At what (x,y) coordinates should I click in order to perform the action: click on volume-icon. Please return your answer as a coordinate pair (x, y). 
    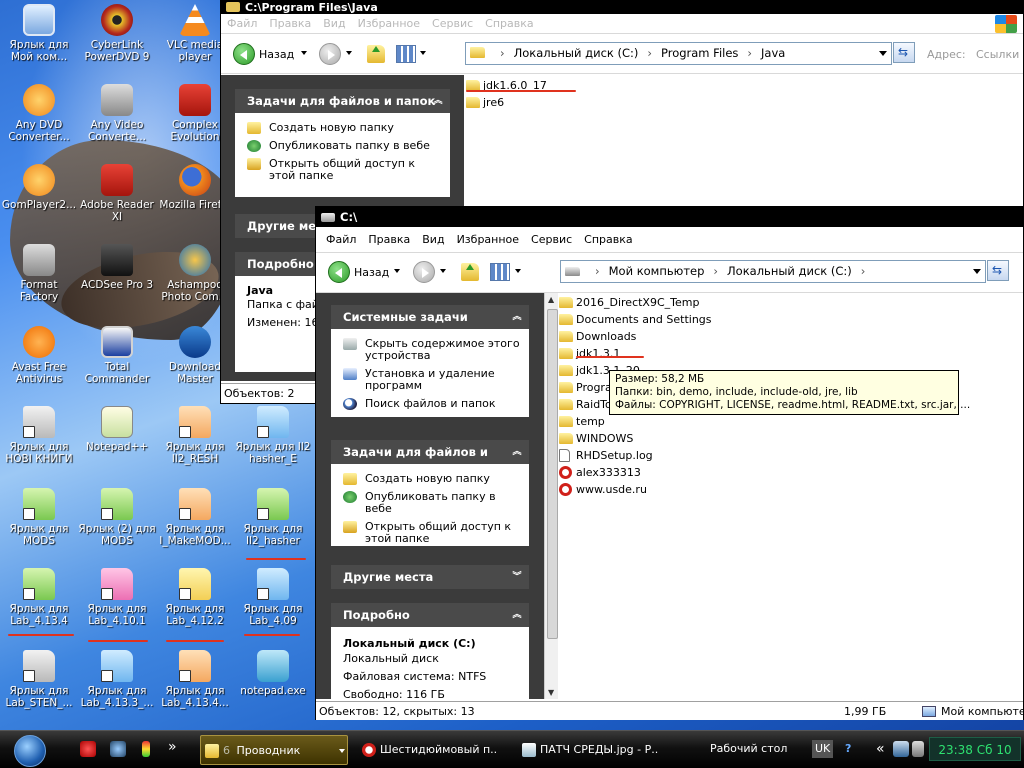
    Looking at the image, I should click on (918, 749).